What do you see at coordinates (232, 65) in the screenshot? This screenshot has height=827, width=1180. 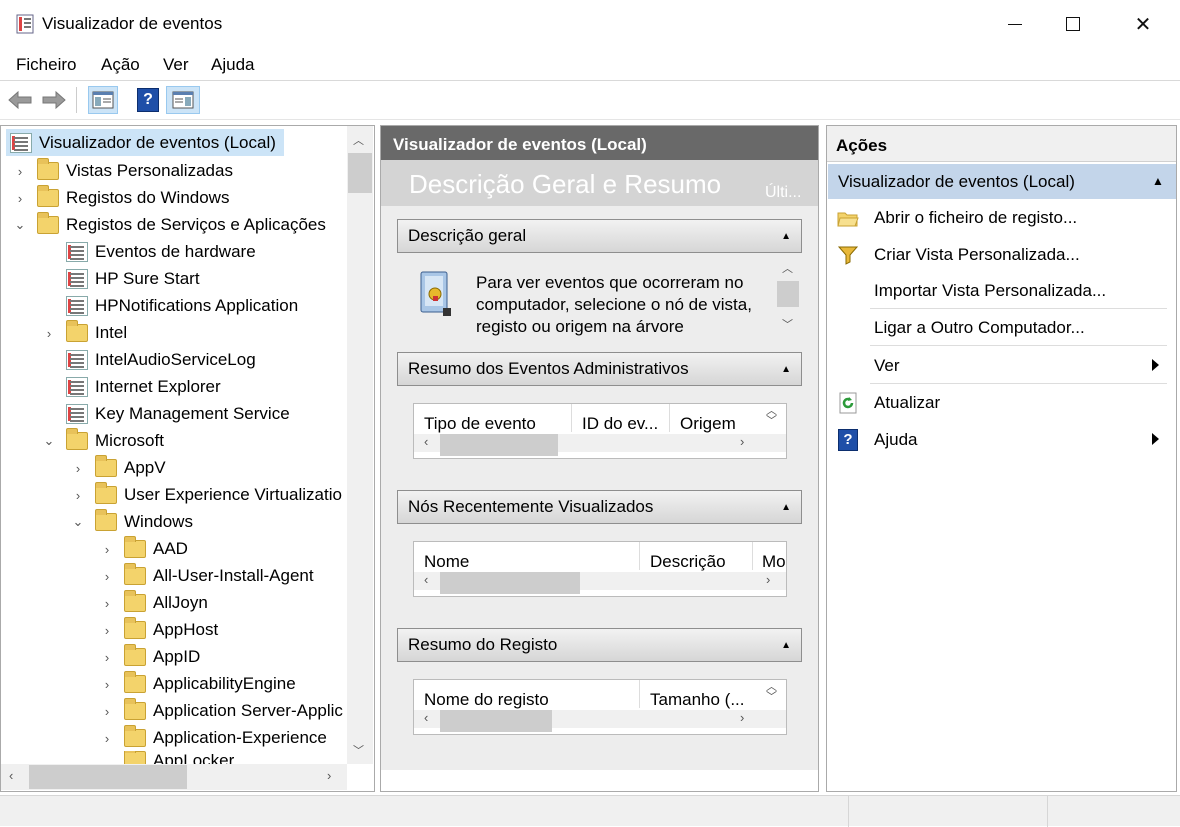 I see `menu-ajuda: Ajuda` at bounding box center [232, 65].